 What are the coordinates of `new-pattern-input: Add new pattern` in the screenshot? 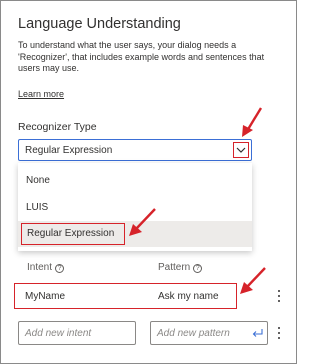 It's located at (209, 333).